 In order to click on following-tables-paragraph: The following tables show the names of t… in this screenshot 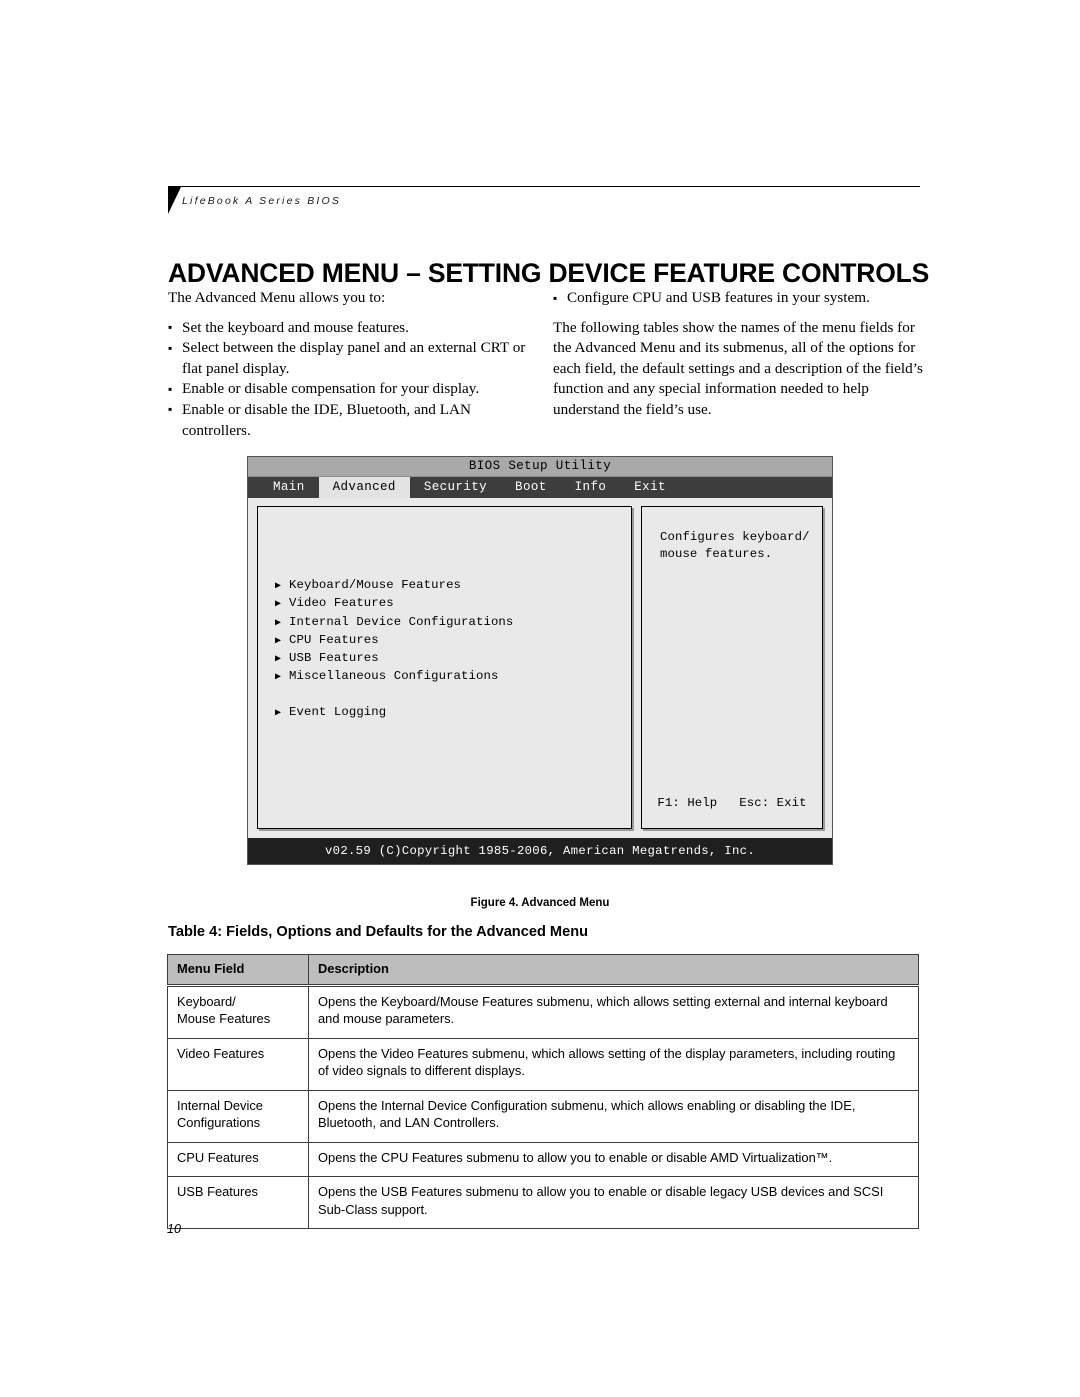, I will do `click(738, 368)`.